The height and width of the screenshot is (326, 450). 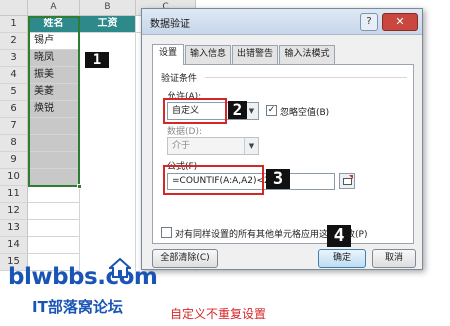 What do you see at coordinates (54, 177) in the screenshot?
I see `cell-a10` at bounding box center [54, 177].